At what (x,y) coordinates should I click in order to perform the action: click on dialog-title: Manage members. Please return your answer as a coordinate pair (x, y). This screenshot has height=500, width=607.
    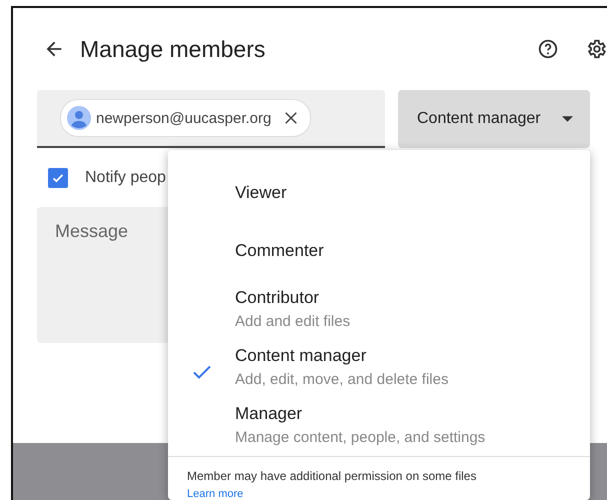
    Looking at the image, I should click on (173, 49).